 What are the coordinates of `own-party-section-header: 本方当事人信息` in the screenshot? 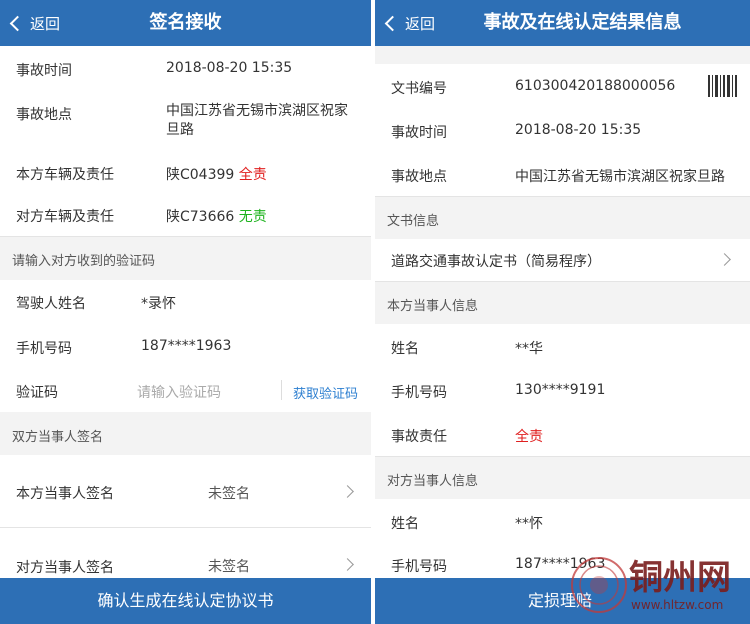 It's located at (562, 303).